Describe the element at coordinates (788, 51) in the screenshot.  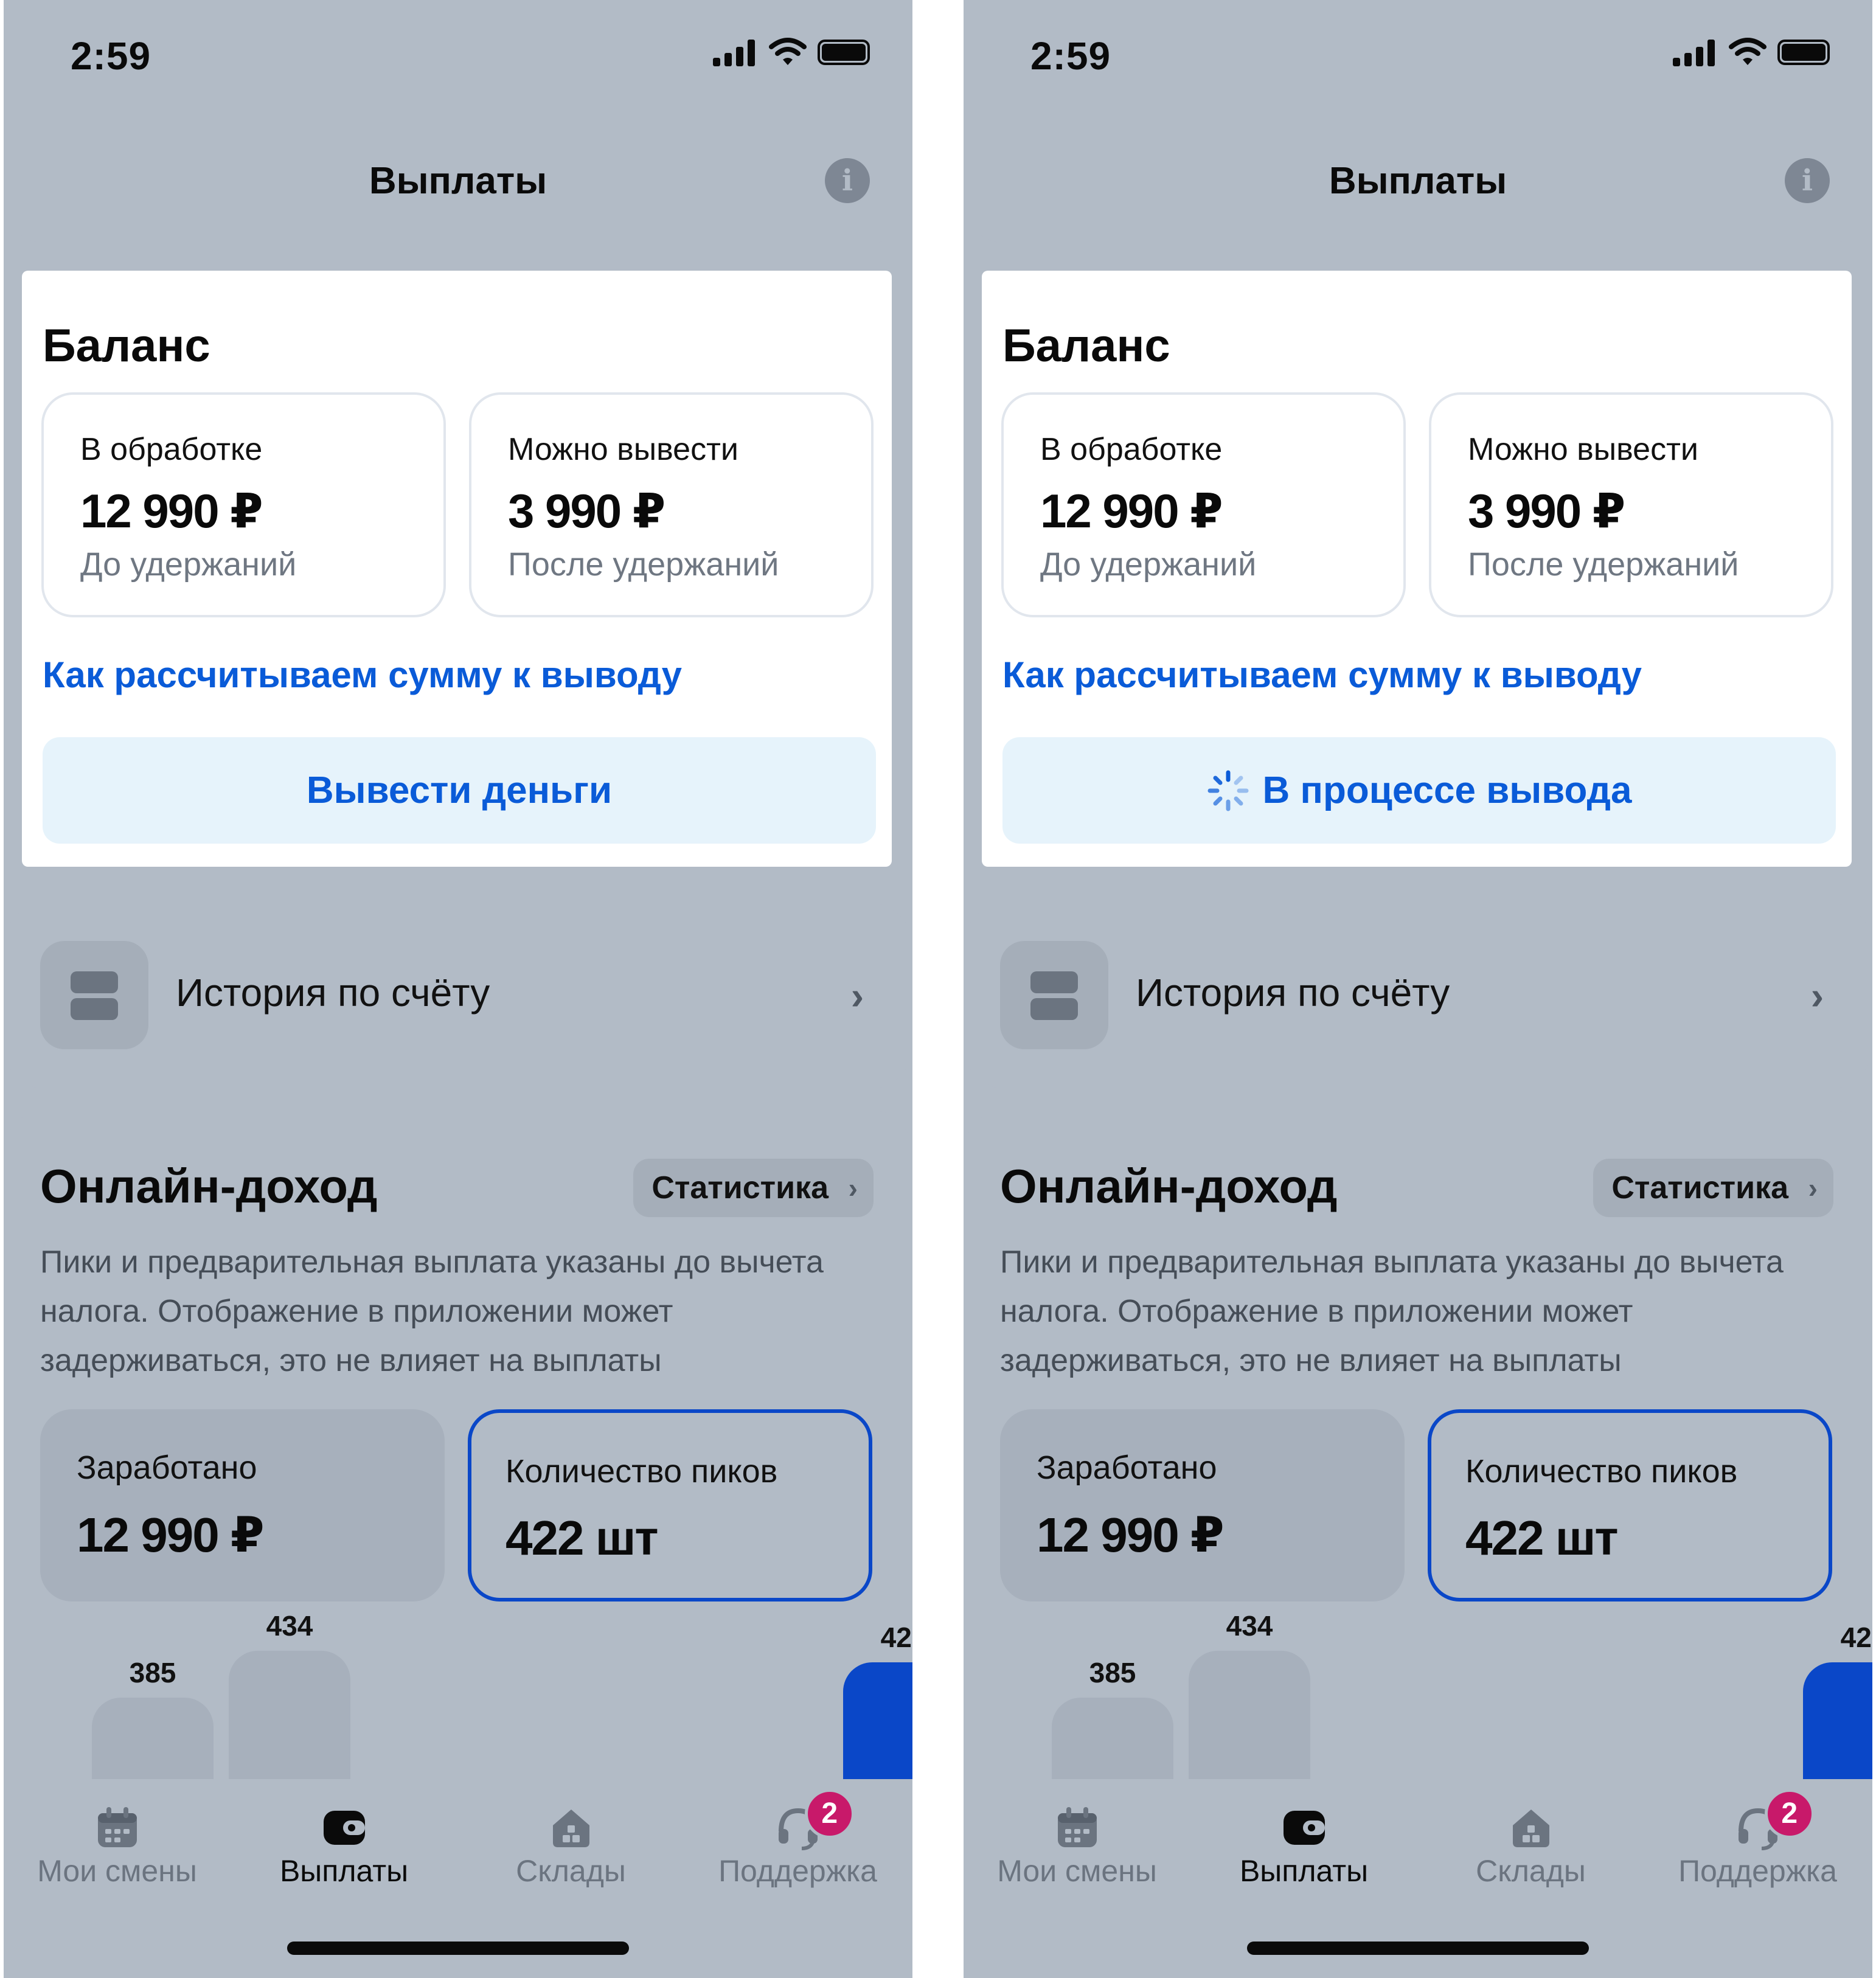
I see `wifi-icon` at that location.